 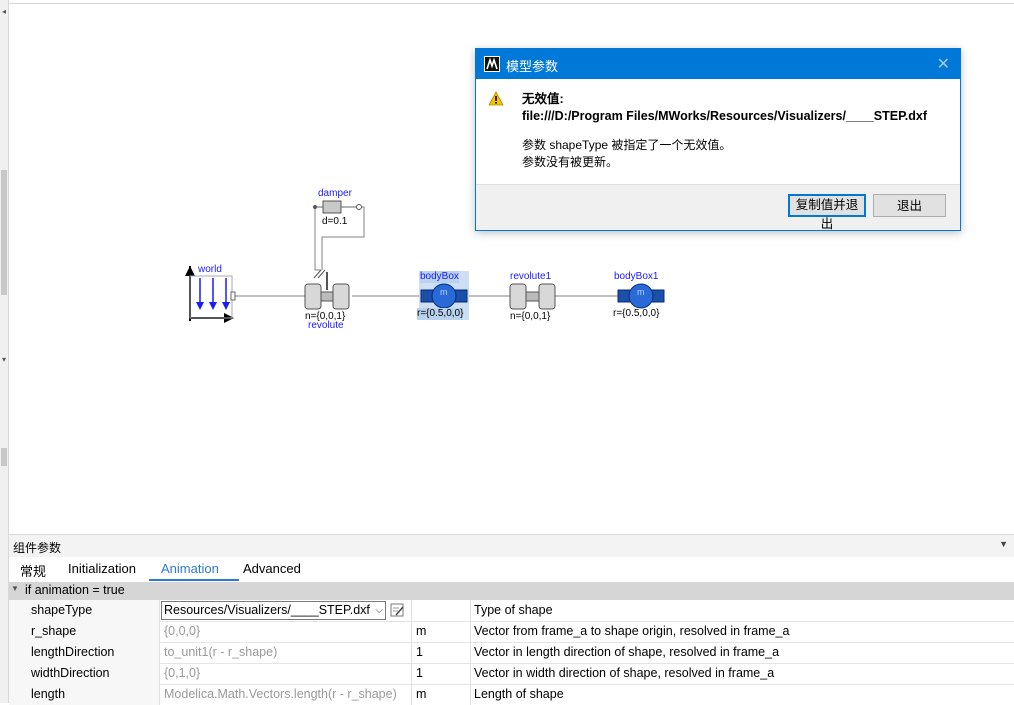 What do you see at coordinates (532, 66) in the screenshot?
I see `dialog-title: 模型参数` at bounding box center [532, 66].